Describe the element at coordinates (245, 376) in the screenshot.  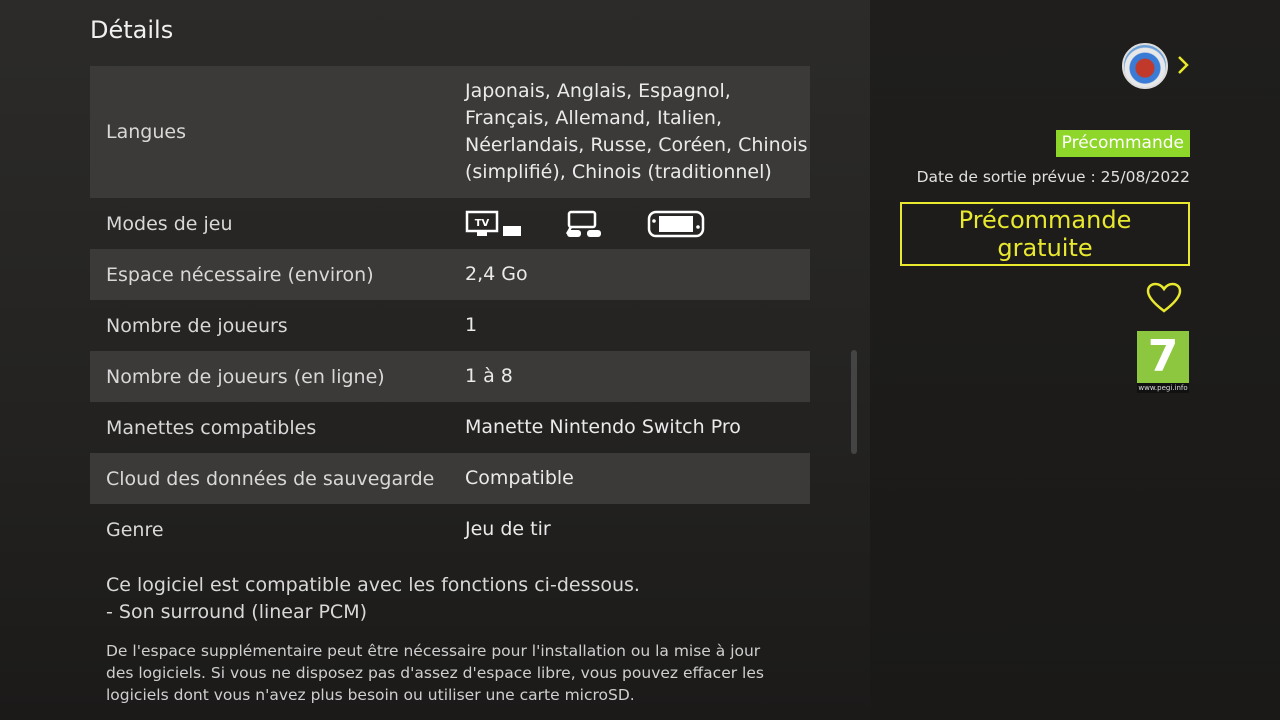
I see `row-label: Nombre de joueurs (en ligne)` at that location.